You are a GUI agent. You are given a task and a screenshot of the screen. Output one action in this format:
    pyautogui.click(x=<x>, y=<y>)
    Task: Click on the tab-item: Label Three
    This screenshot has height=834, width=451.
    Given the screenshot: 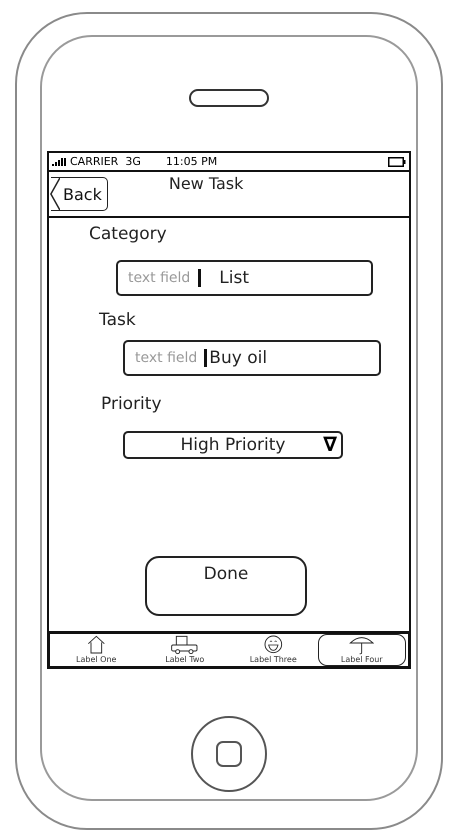 What is the action you would take?
    pyautogui.click(x=273, y=650)
    